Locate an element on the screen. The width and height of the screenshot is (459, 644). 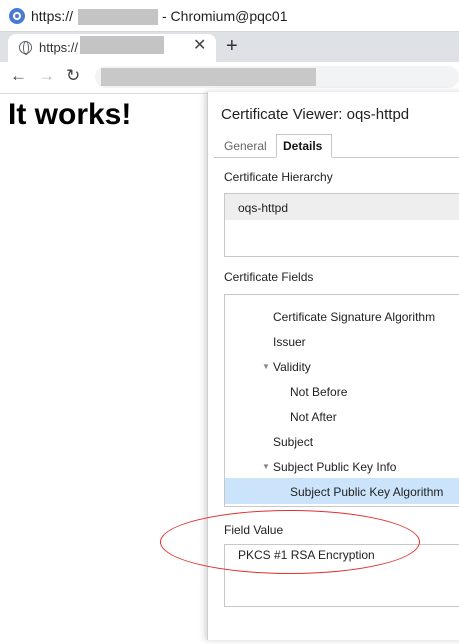
page-heading: It works! is located at coordinates (70, 114).